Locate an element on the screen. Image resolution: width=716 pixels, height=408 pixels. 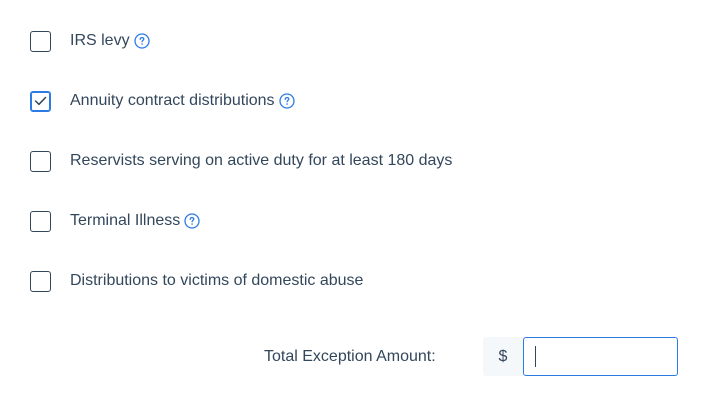
checkbox-domestic-abuse-distributions is located at coordinates (40, 281).